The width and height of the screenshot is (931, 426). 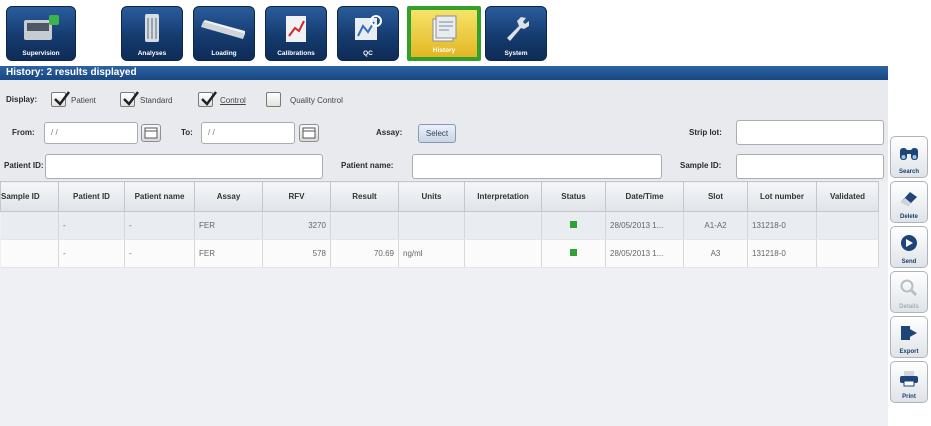 I want to click on patient-checkbox, so click(x=60, y=99).